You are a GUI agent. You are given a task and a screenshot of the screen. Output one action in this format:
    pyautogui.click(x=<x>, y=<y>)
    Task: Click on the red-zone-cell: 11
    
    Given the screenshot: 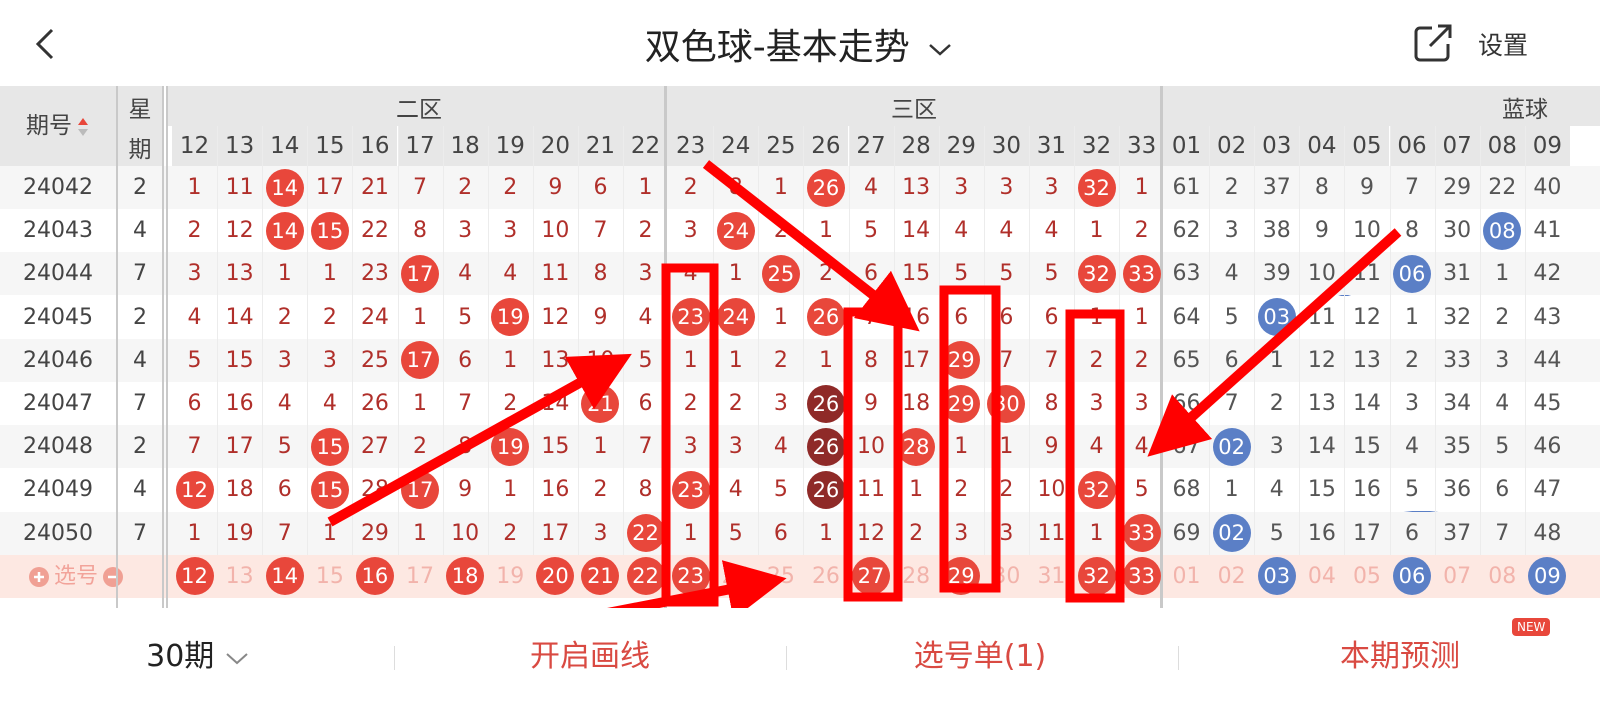 What is the action you would take?
    pyautogui.click(x=555, y=274)
    